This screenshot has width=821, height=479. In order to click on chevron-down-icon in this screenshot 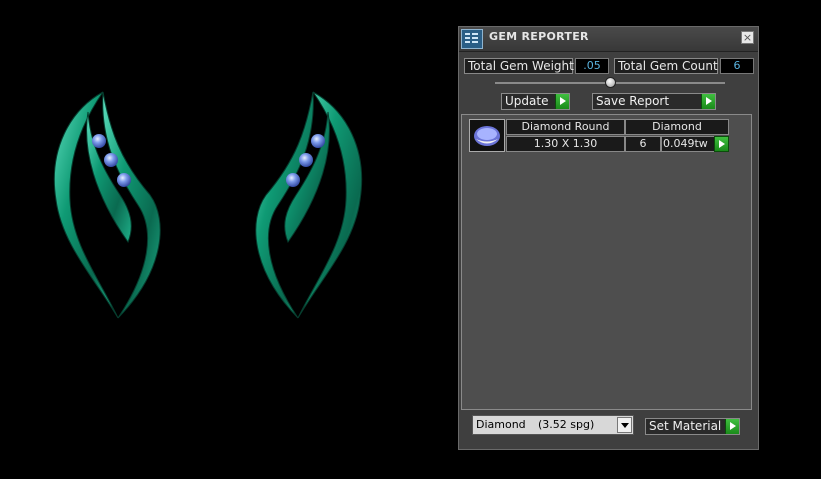, I will do `click(624, 425)`.